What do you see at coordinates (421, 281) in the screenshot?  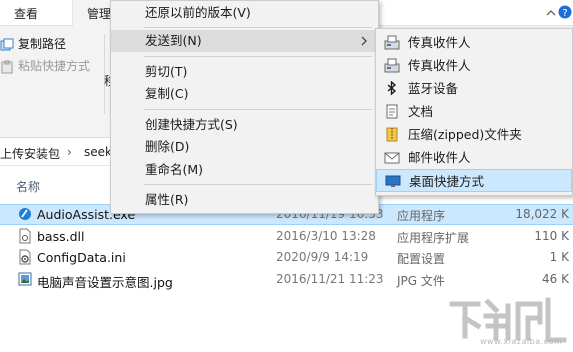 I see `file-type: JPG 文件` at bounding box center [421, 281].